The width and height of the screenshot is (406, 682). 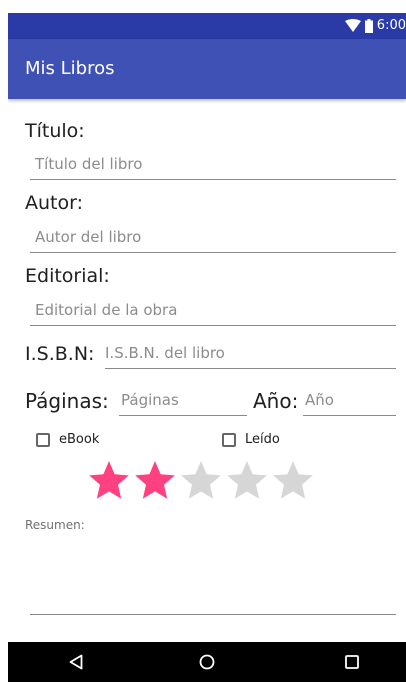 I want to click on resumen-field, so click(x=213, y=574).